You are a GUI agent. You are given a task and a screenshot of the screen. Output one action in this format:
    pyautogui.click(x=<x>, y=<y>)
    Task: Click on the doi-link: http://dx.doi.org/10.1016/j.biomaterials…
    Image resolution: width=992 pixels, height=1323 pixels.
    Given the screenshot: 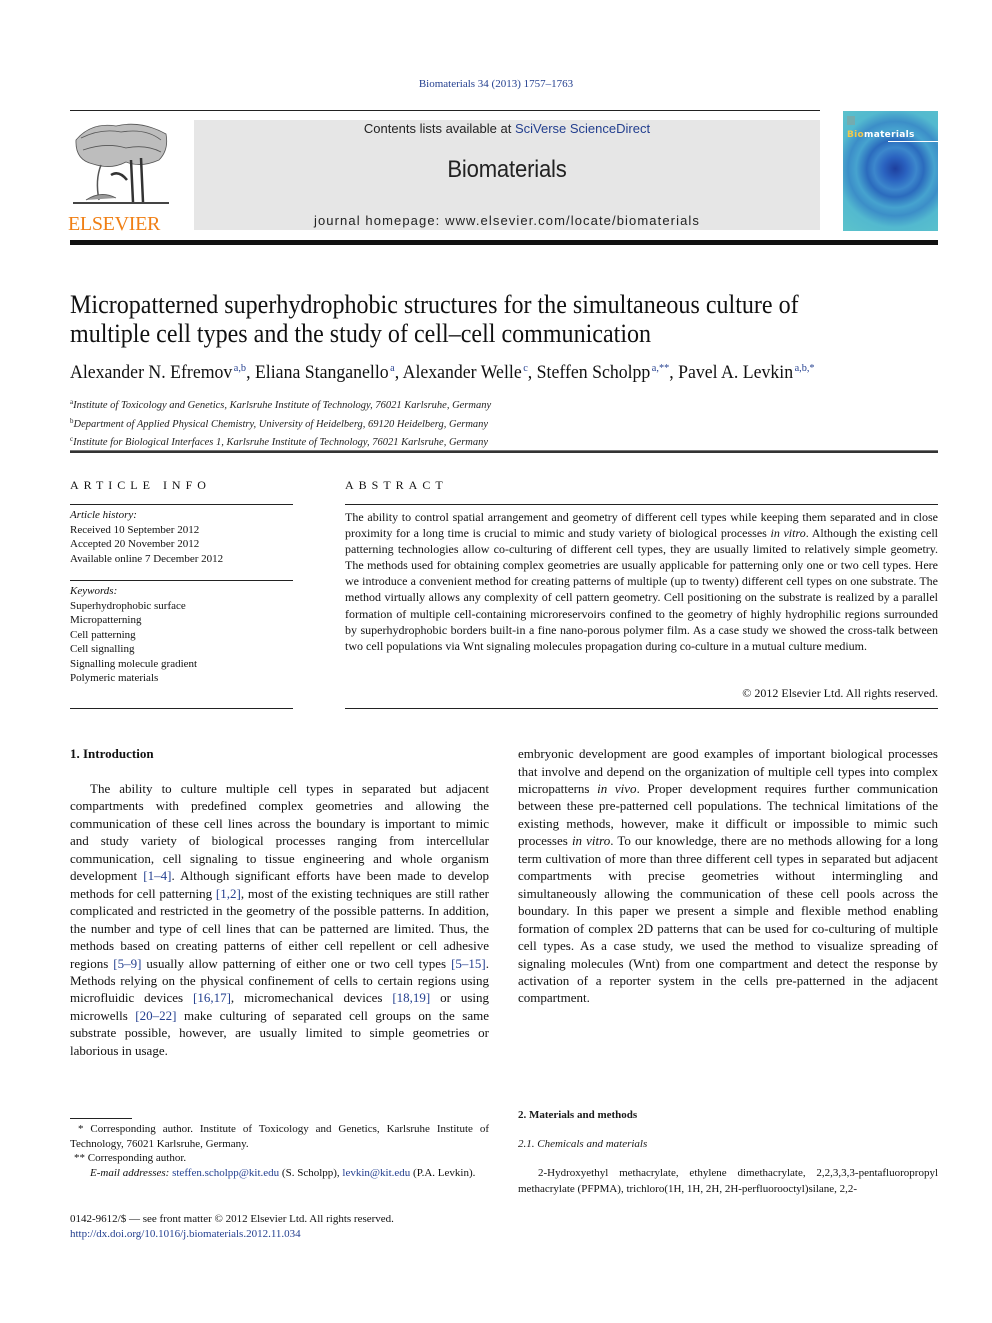 What is the action you would take?
    pyautogui.click(x=279, y=1234)
    